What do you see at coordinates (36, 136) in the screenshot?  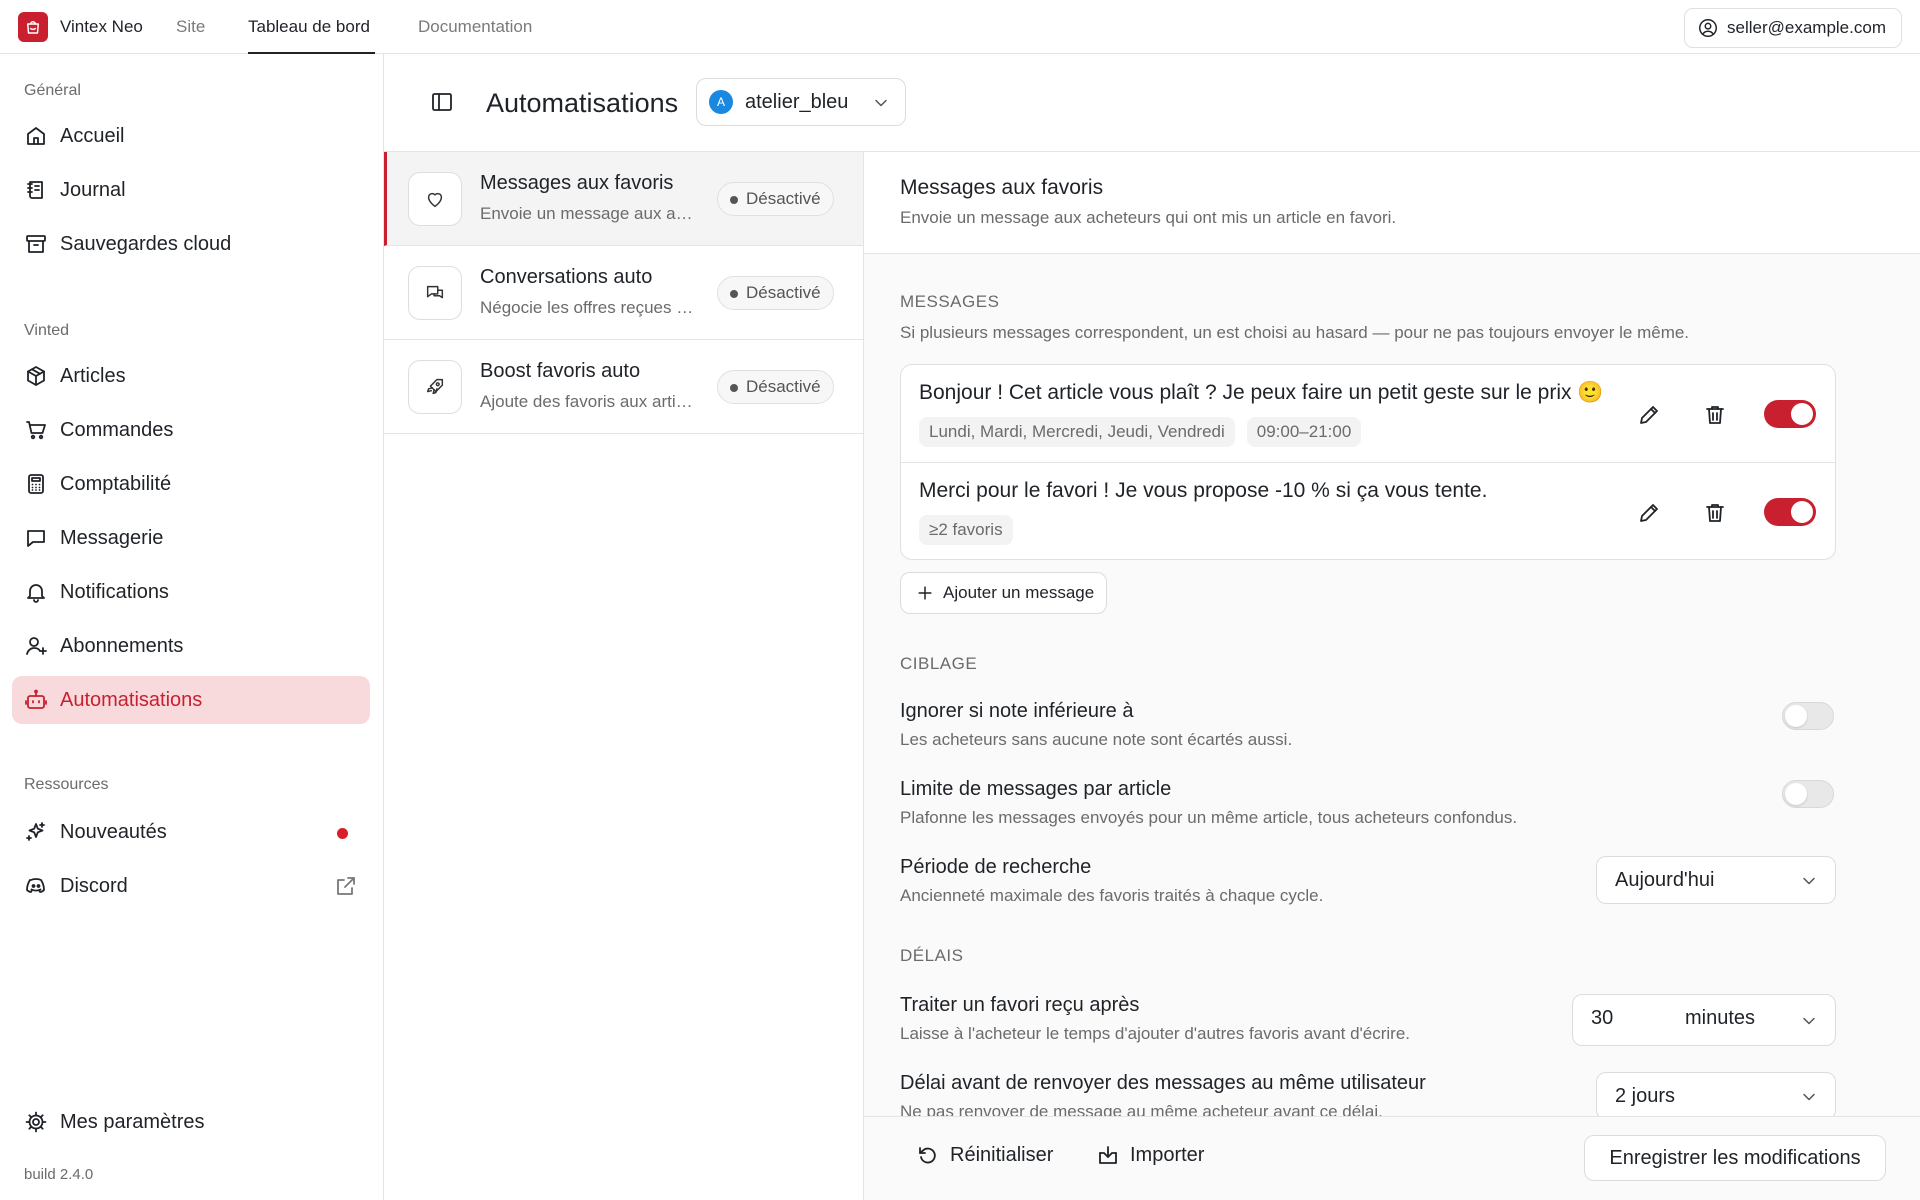 I see `home-icon` at bounding box center [36, 136].